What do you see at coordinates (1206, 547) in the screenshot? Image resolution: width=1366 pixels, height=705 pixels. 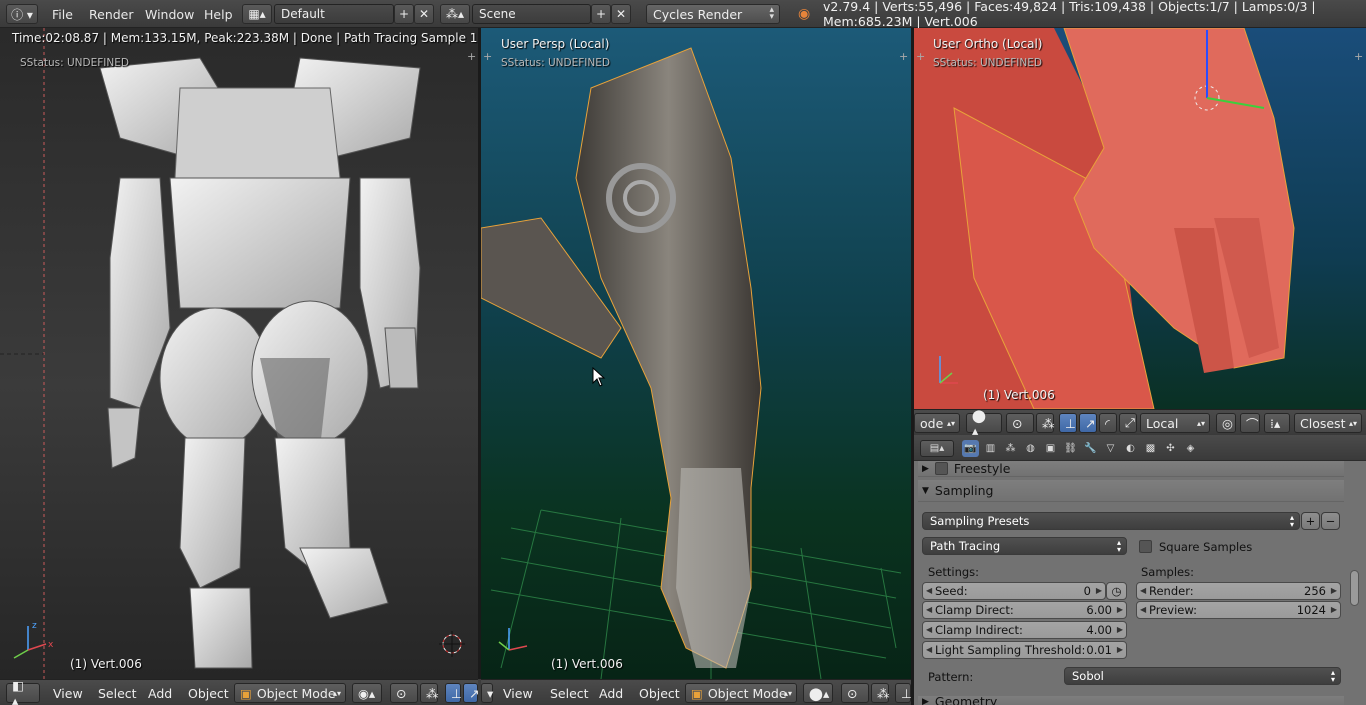 I see `square-samples-label: Square Samples` at bounding box center [1206, 547].